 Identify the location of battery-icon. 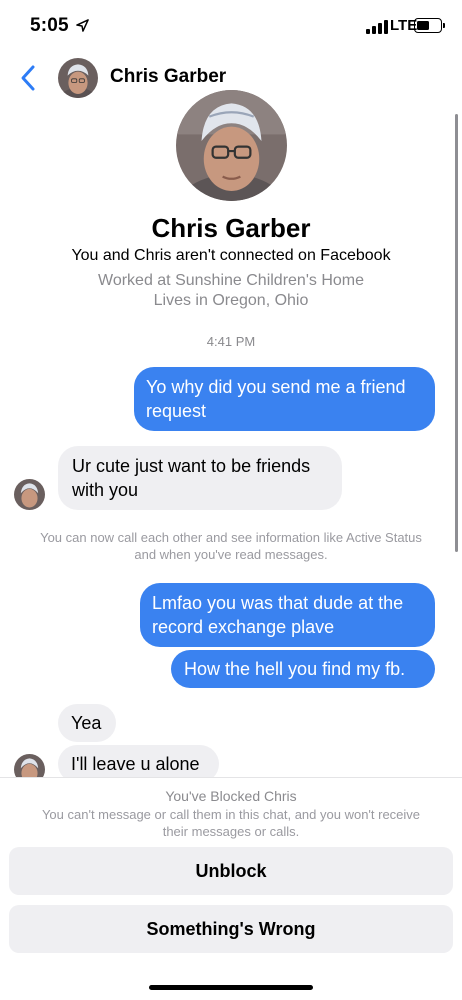
(429, 25).